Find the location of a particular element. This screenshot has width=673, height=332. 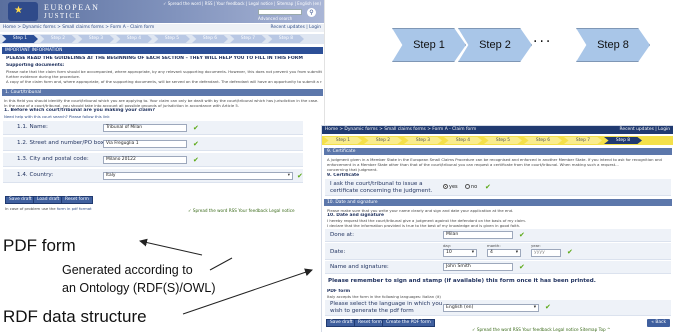

arrow-to-right-form is located at coordinates (247, 291).